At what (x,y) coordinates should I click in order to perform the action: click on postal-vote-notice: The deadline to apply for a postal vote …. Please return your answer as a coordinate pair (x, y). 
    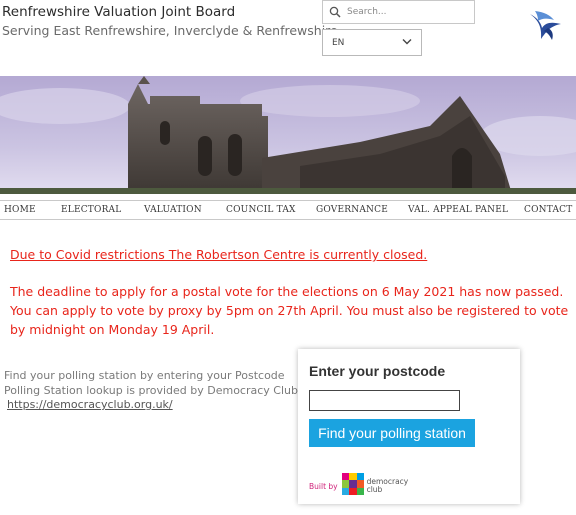
    Looking at the image, I should click on (293, 310).